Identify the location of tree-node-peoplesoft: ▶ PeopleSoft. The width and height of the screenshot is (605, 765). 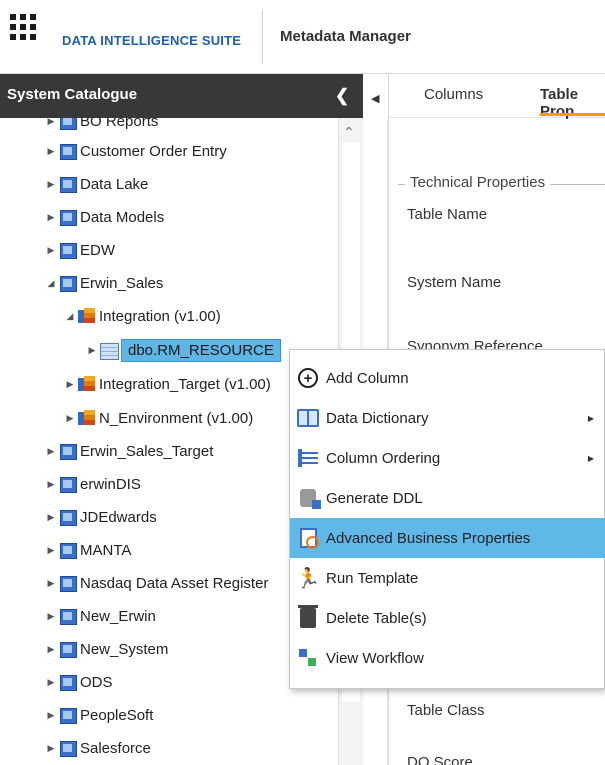
(98, 715).